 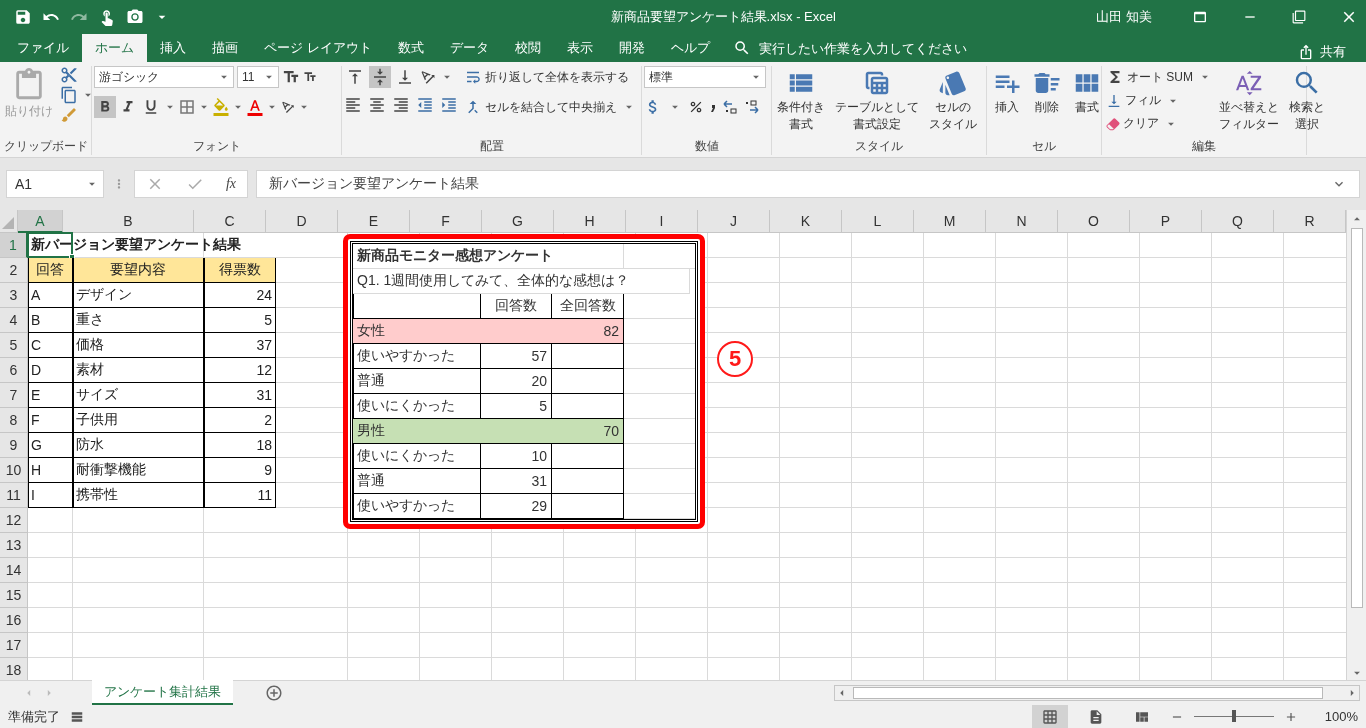 What do you see at coordinates (1007, 102) in the screenshot?
I see `cells-button: 挿入` at bounding box center [1007, 102].